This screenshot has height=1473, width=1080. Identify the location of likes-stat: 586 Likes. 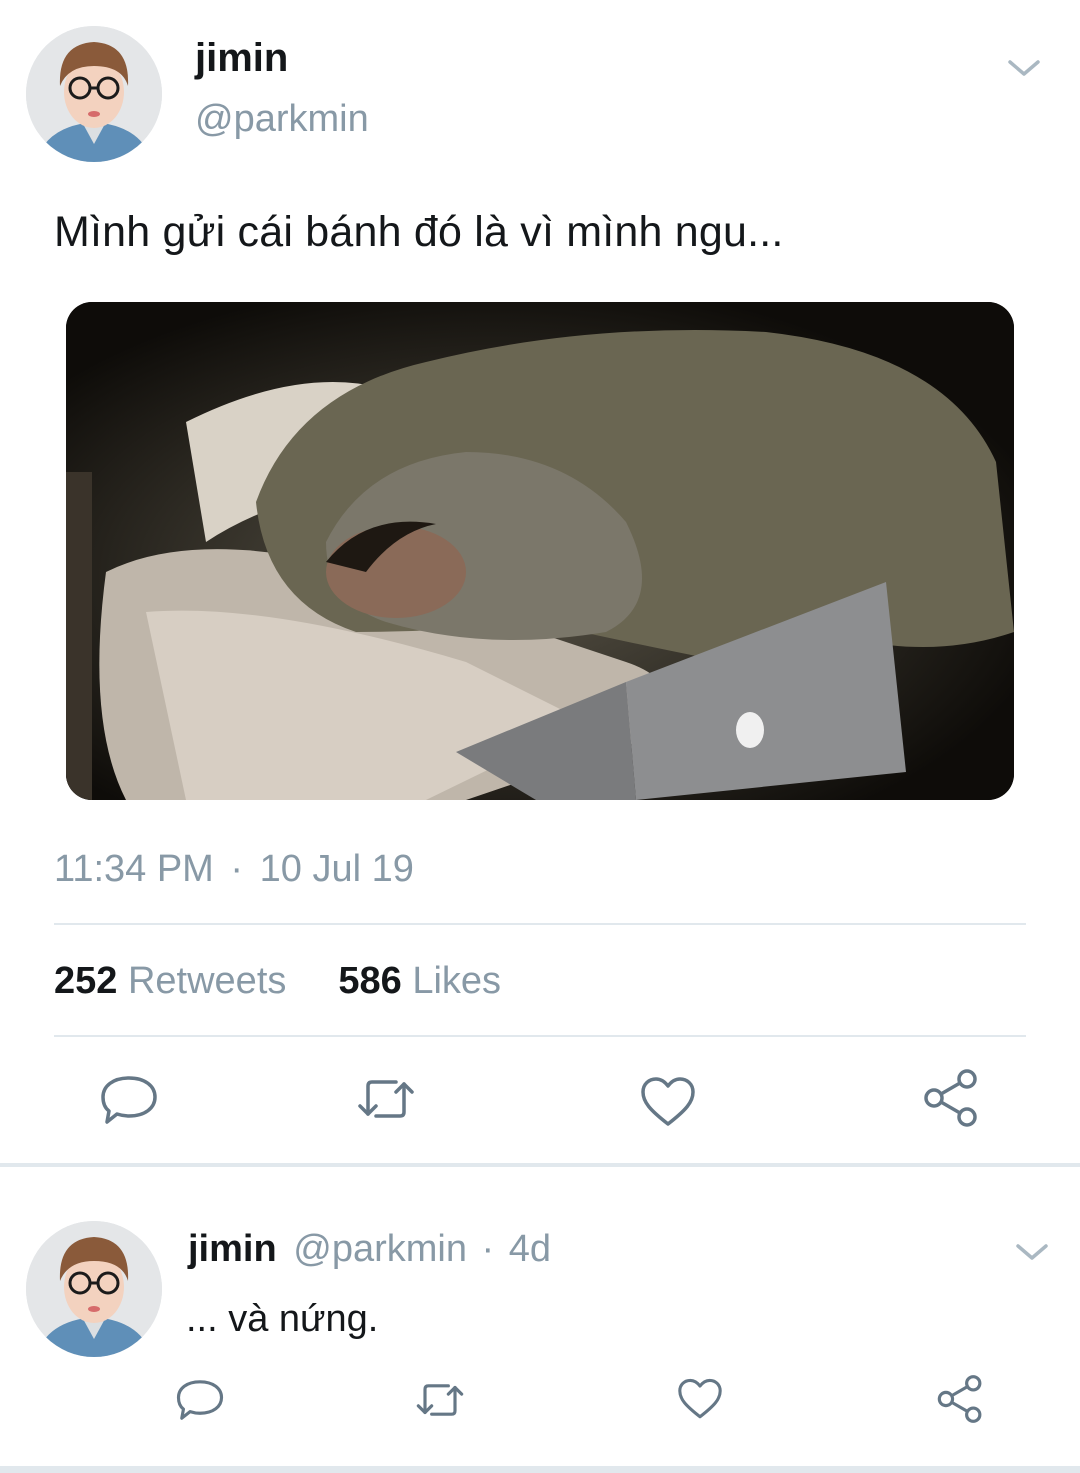
(419, 981).